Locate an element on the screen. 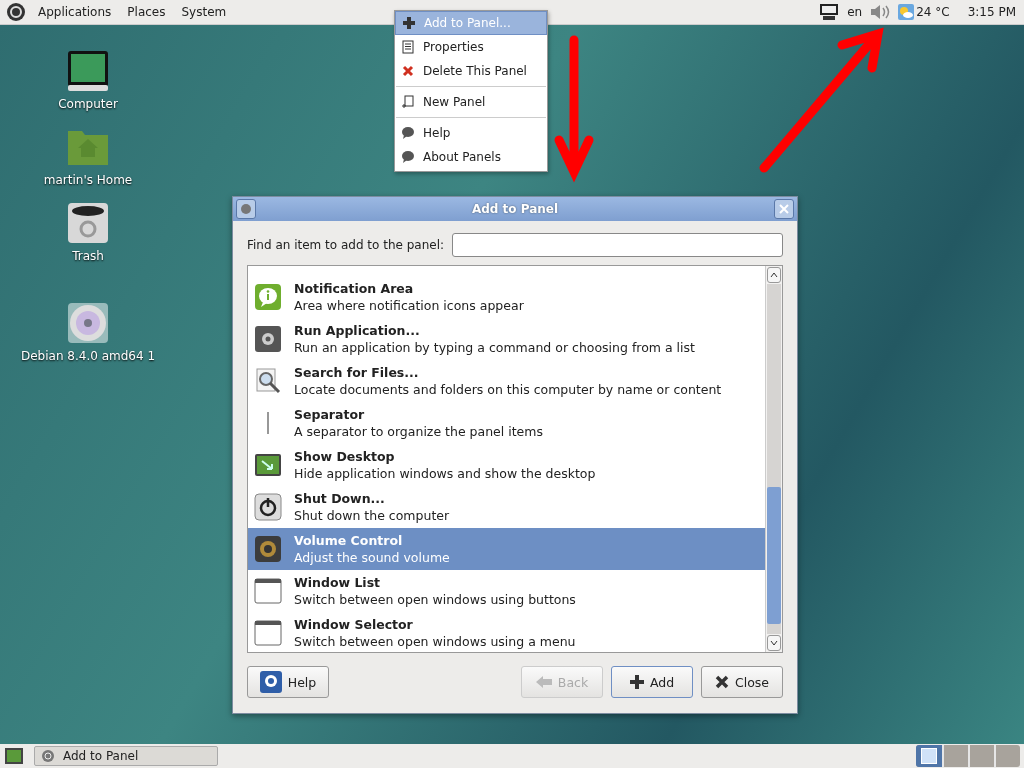 This screenshot has height=768, width=1024. list-item: Search for Files... Locate documents and folders on this computer by name or content is located at coordinates (506, 381).